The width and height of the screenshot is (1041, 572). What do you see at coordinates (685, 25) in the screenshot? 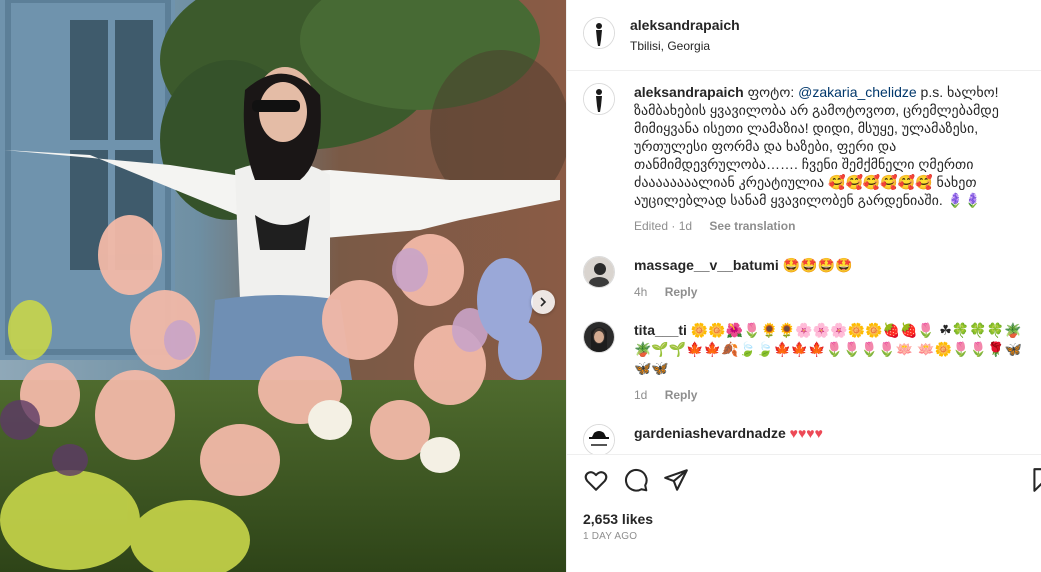
I see `header-username: aleksandrapaich` at bounding box center [685, 25].